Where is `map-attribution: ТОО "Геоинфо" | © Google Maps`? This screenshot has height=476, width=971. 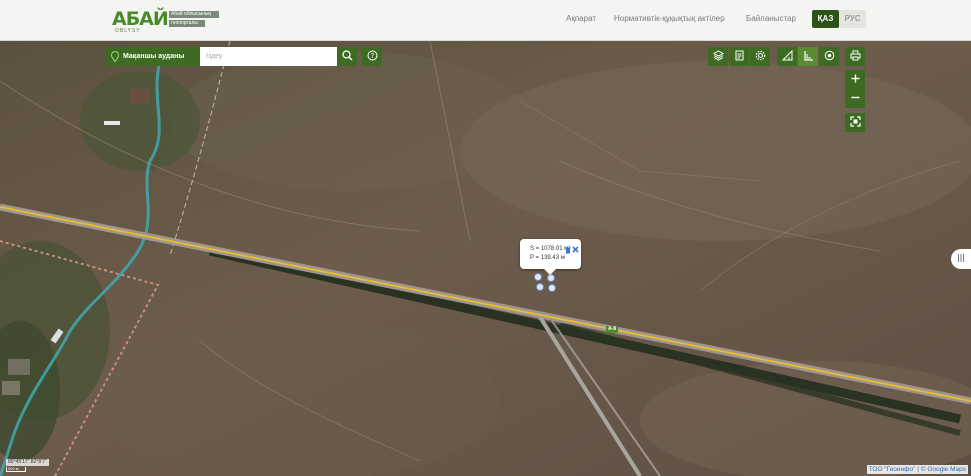 map-attribution: ТОО "Геоинфо" | © Google Maps is located at coordinates (917, 469).